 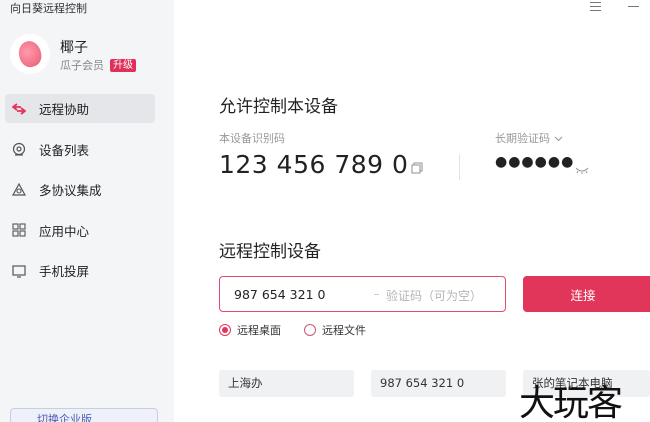 I want to click on switch-enterprise-button: 切换企业版, so click(x=84, y=415).